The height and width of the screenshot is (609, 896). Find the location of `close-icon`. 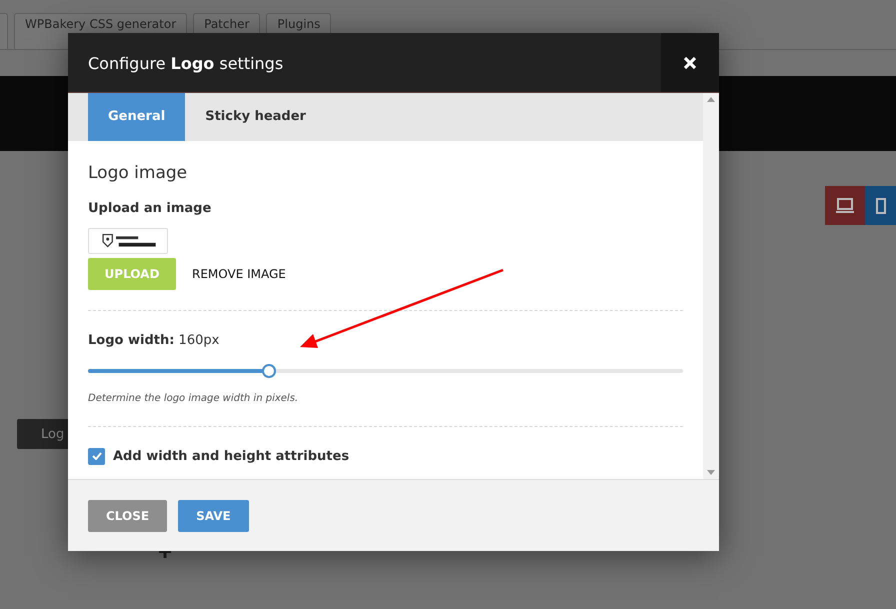

close-icon is located at coordinates (690, 63).